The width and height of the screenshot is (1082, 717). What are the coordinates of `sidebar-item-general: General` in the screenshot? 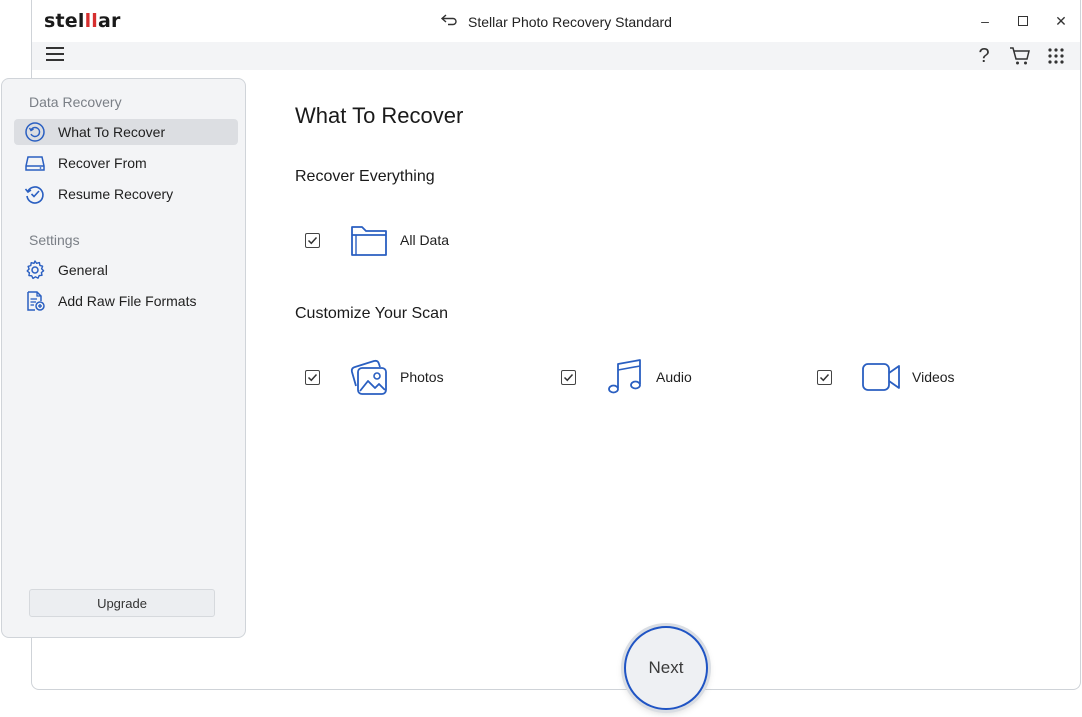 It's located at (126, 270).